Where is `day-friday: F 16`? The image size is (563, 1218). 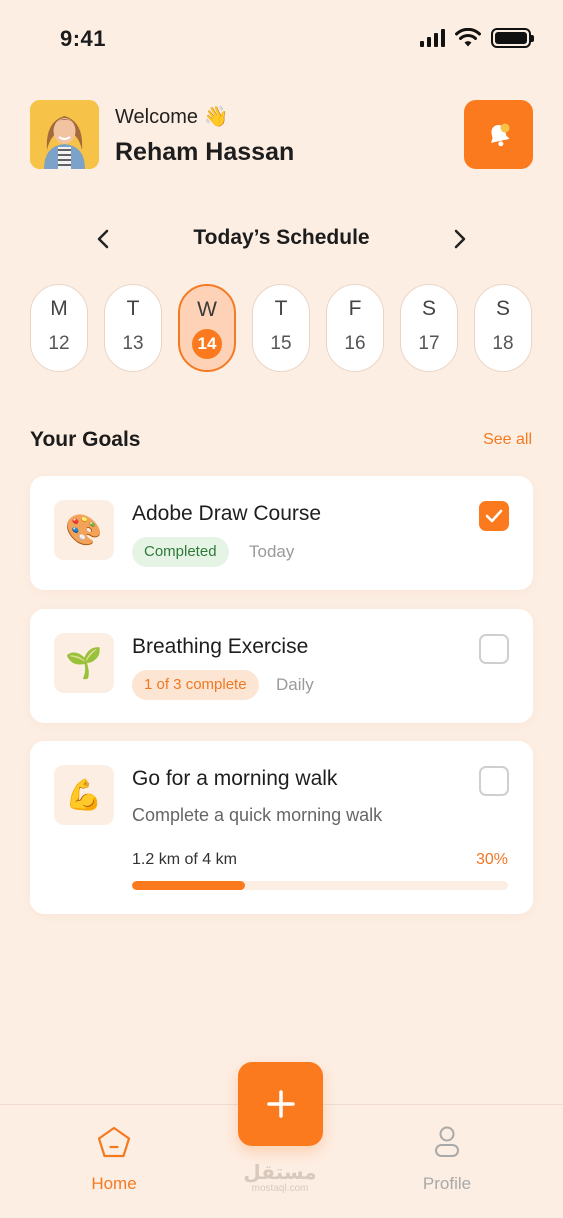
day-friday: F 16 is located at coordinates (355, 328).